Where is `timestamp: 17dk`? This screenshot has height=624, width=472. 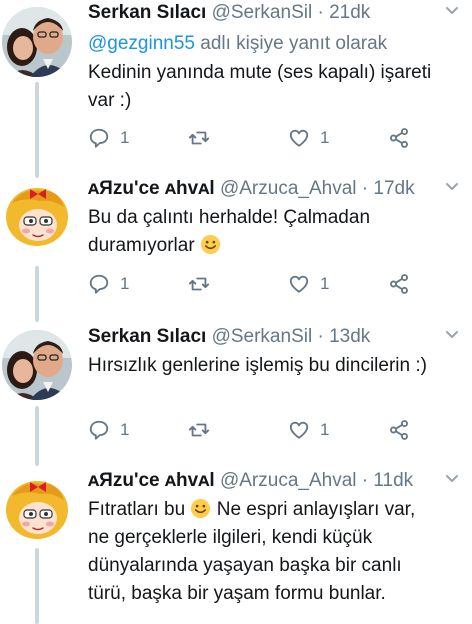
timestamp: 17dk is located at coordinates (393, 188).